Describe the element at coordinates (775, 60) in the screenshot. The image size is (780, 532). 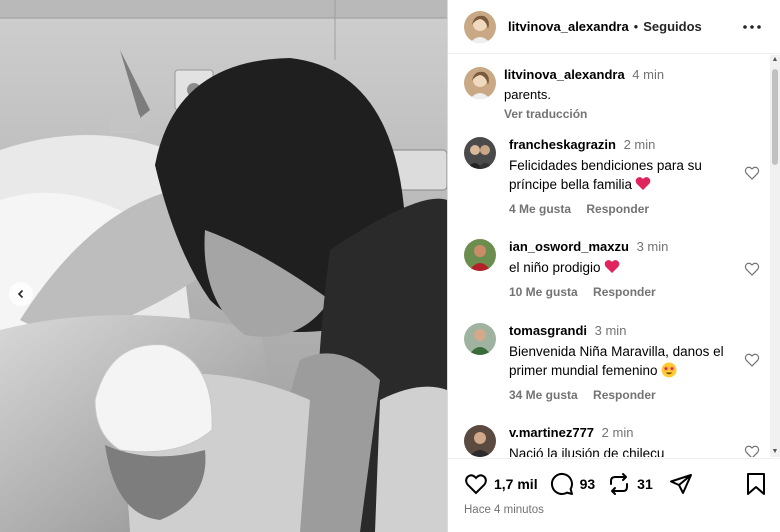
I see `scroll-up-arrow-icon: ▲` at that location.